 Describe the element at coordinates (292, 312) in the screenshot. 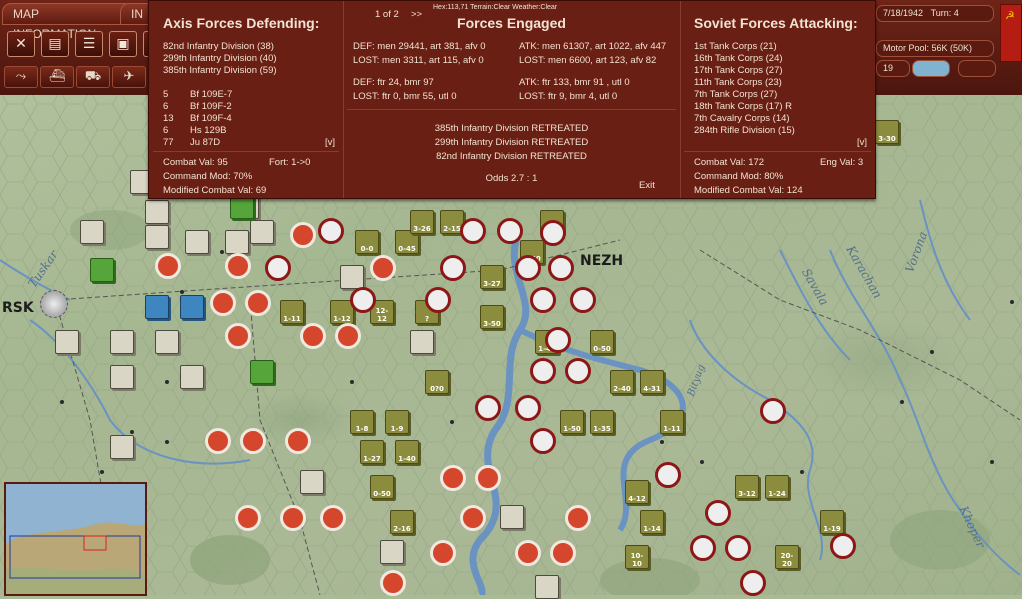

I see `soviet-unit-counter: 1-11` at that location.